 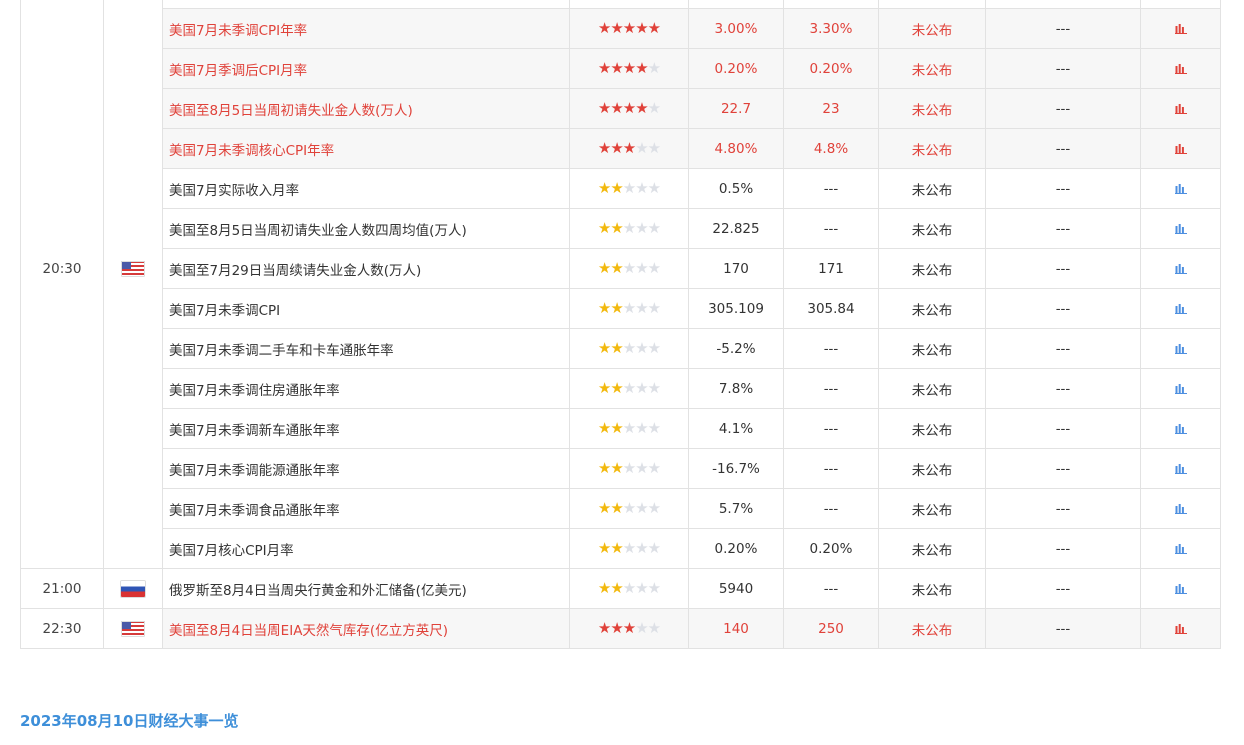 What do you see at coordinates (366, 588) in the screenshot?
I see `event-name: 俄罗斯至8月4日当周央行黄金和外汇储备(亿美元)` at bounding box center [366, 588].